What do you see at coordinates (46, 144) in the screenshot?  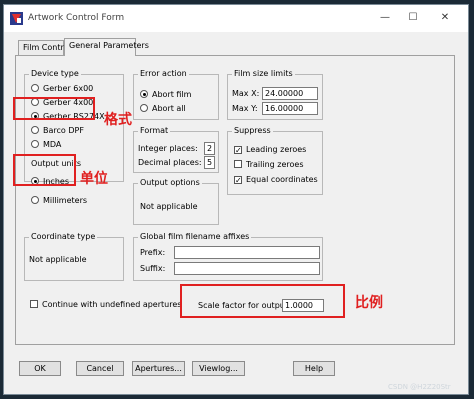 I see `device-option-mda: MDA` at bounding box center [46, 144].